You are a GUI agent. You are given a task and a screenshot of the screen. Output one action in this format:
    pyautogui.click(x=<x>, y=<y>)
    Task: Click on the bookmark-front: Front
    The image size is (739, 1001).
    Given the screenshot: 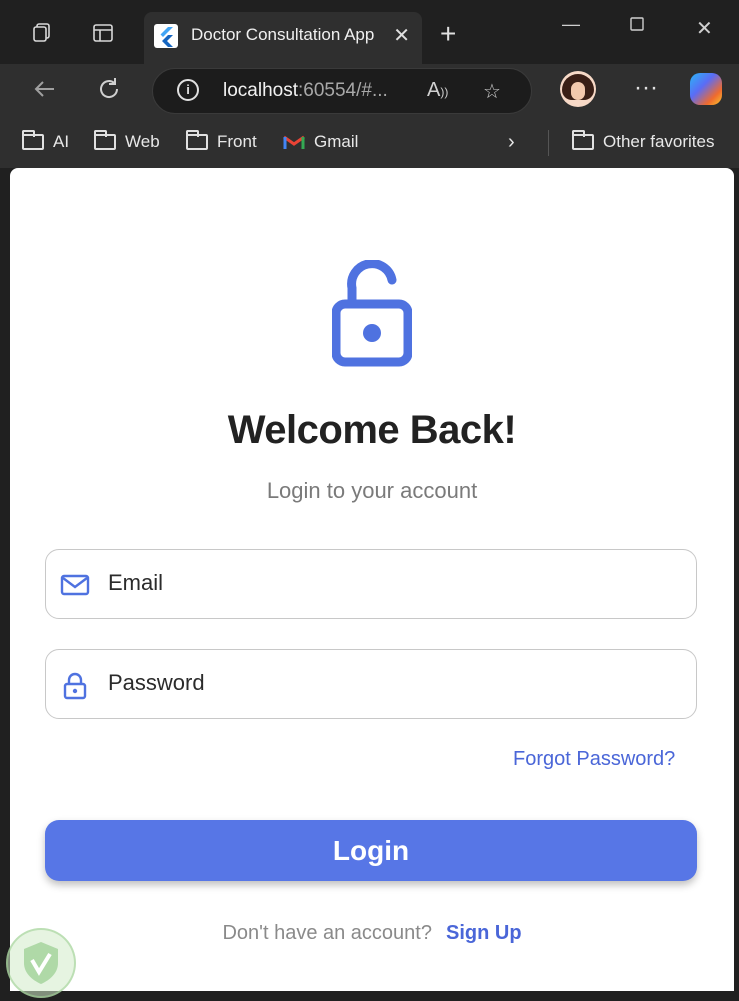 What is the action you would take?
    pyautogui.click(x=221, y=142)
    